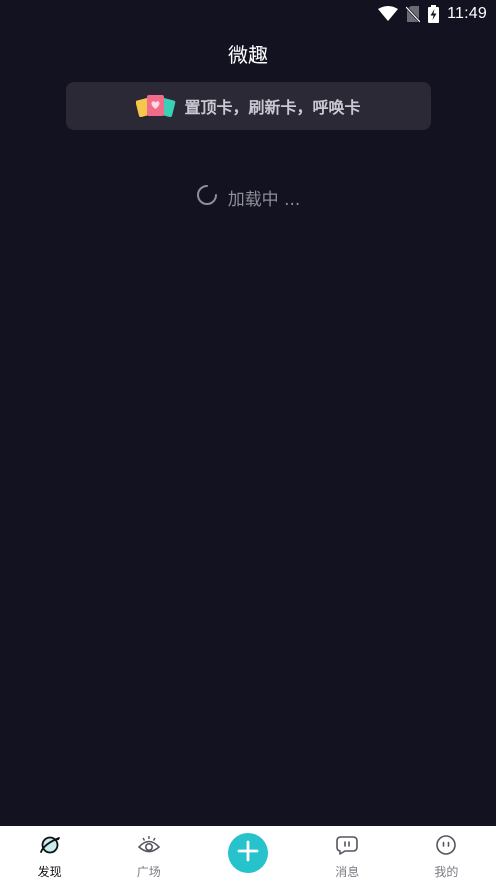  I want to click on nav-item-square: 广场, so click(148, 853).